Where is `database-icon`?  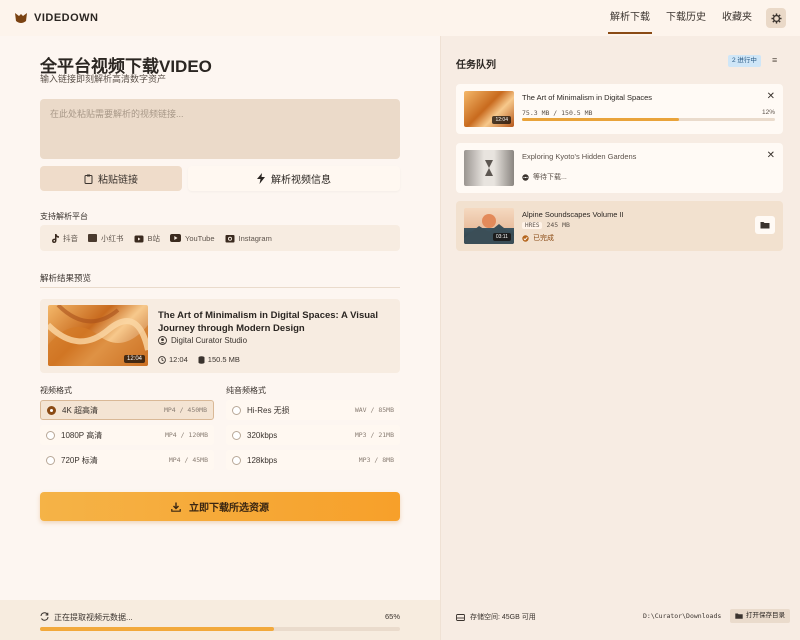
database-icon is located at coordinates (201, 359).